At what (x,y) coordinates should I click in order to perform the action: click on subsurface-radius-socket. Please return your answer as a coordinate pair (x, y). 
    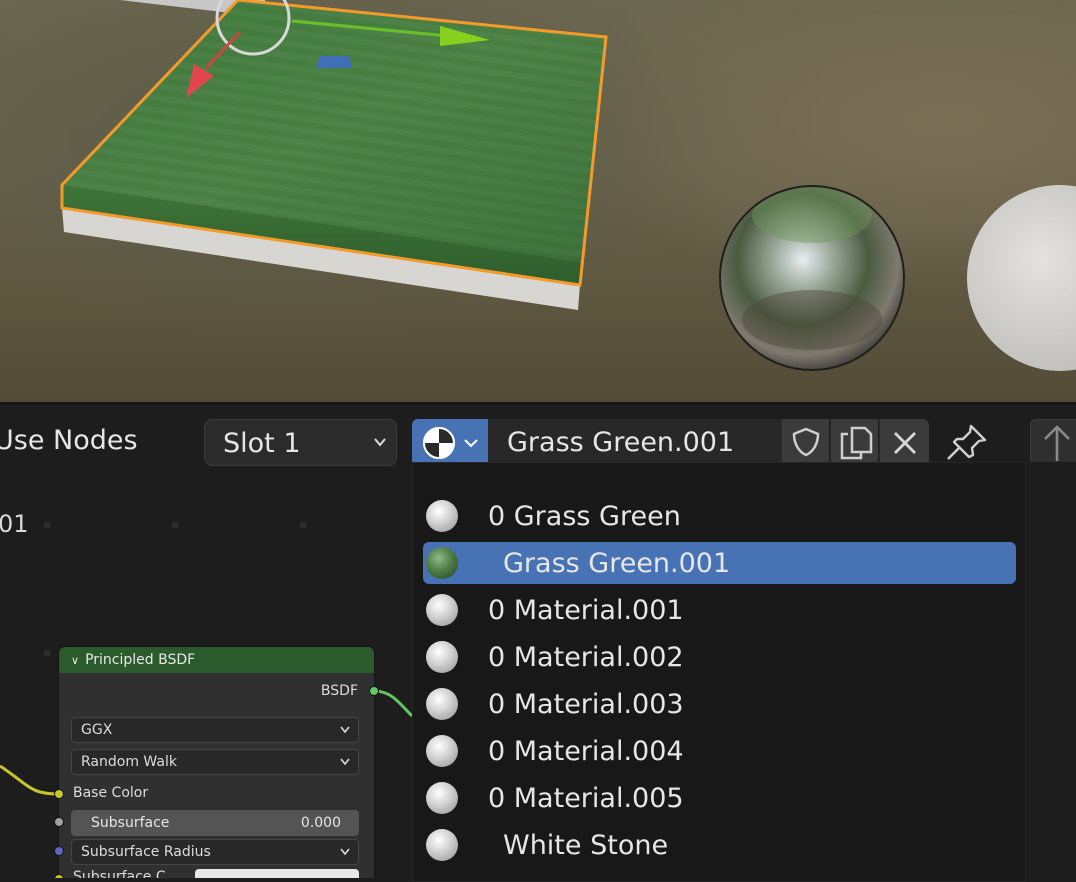
    Looking at the image, I should click on (59, 851).